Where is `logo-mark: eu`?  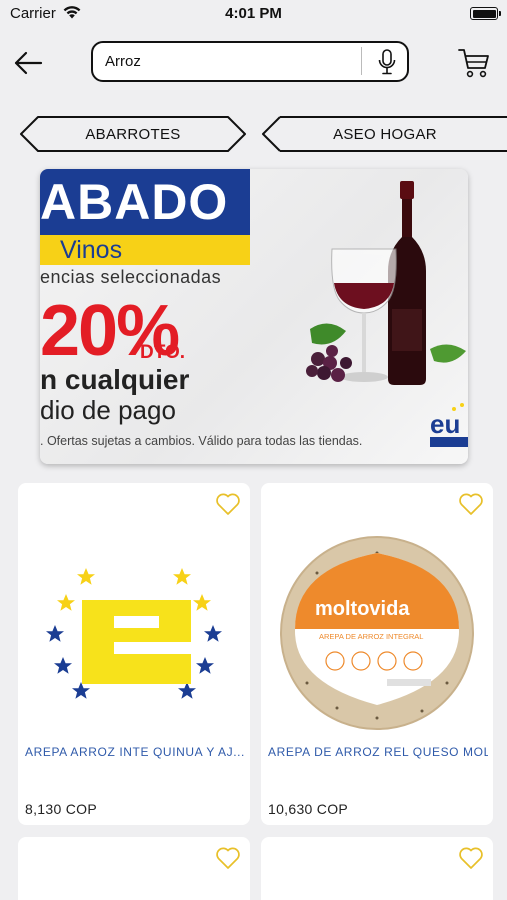
logo-mark: eu is located at coordinates (449, 425).